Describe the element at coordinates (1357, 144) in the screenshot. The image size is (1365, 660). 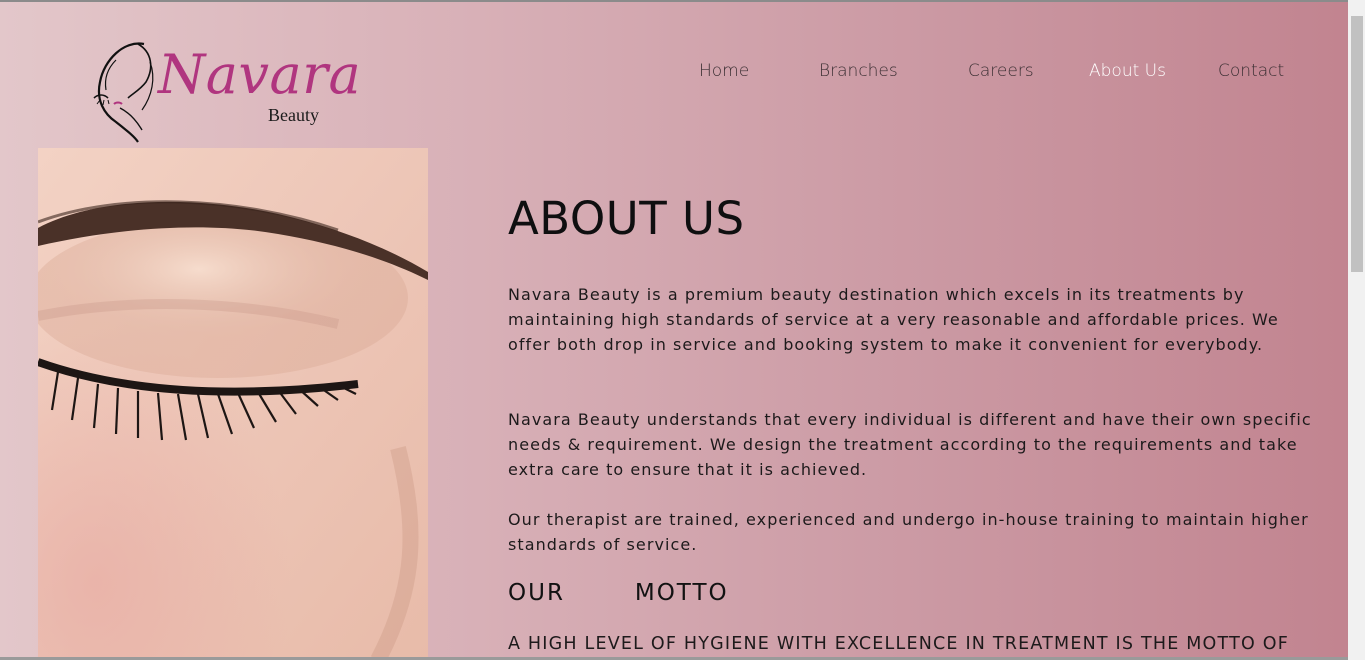
I see `scrollbar-thumb` at that location.